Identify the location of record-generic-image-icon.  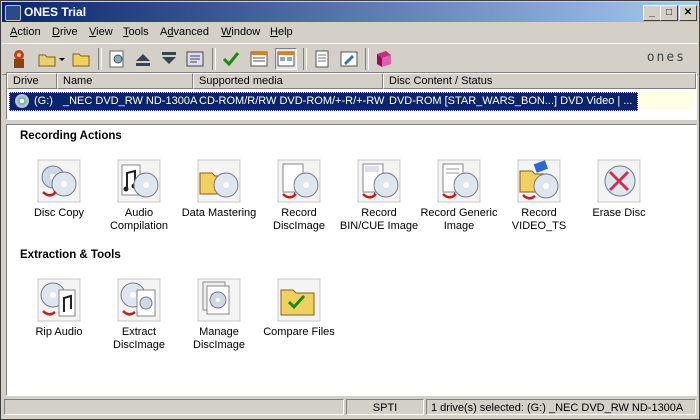
(459, 181).